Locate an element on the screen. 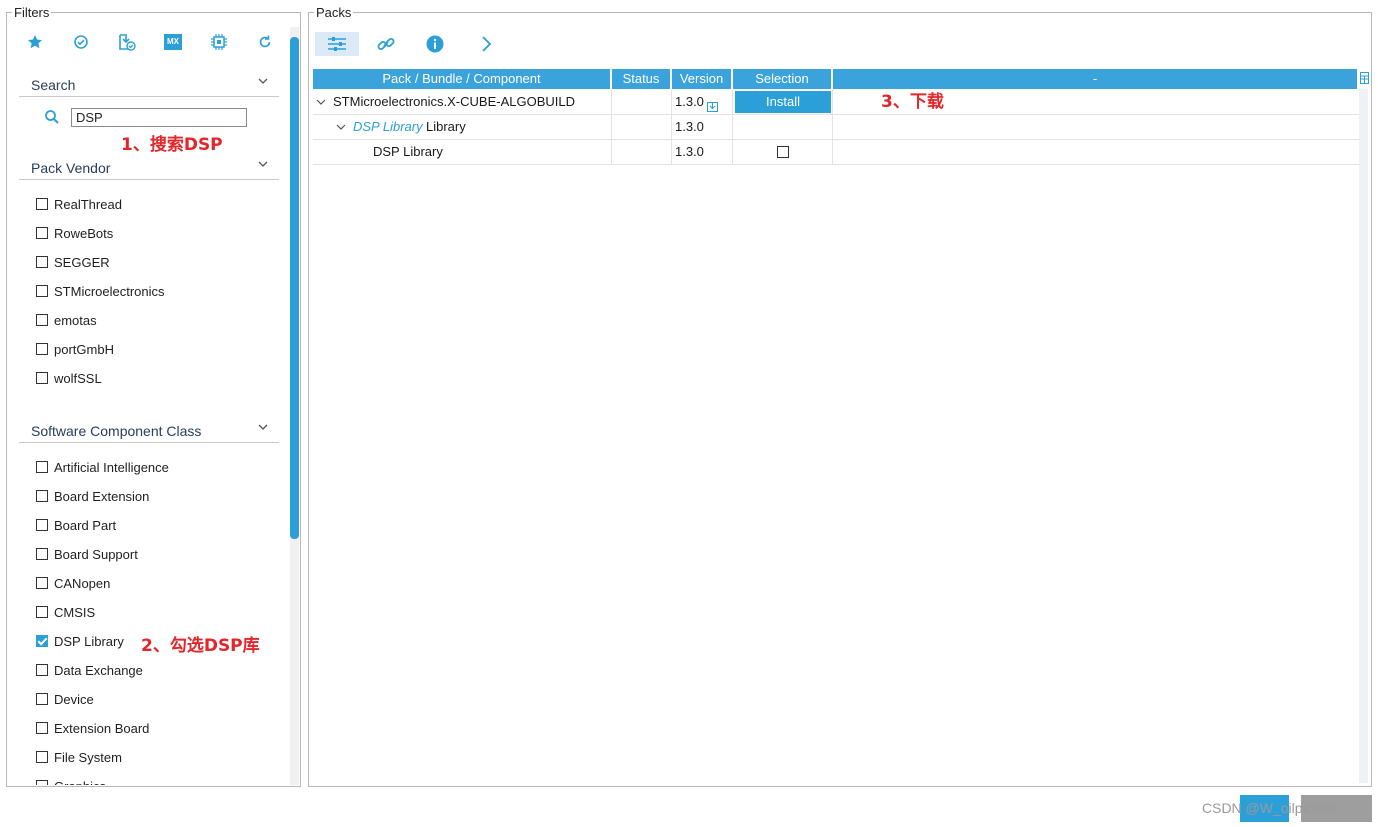 Image resolution: width=1378 pixels, height=827 pixels. packs-scrollbar is located at coordinates (1363, 436).